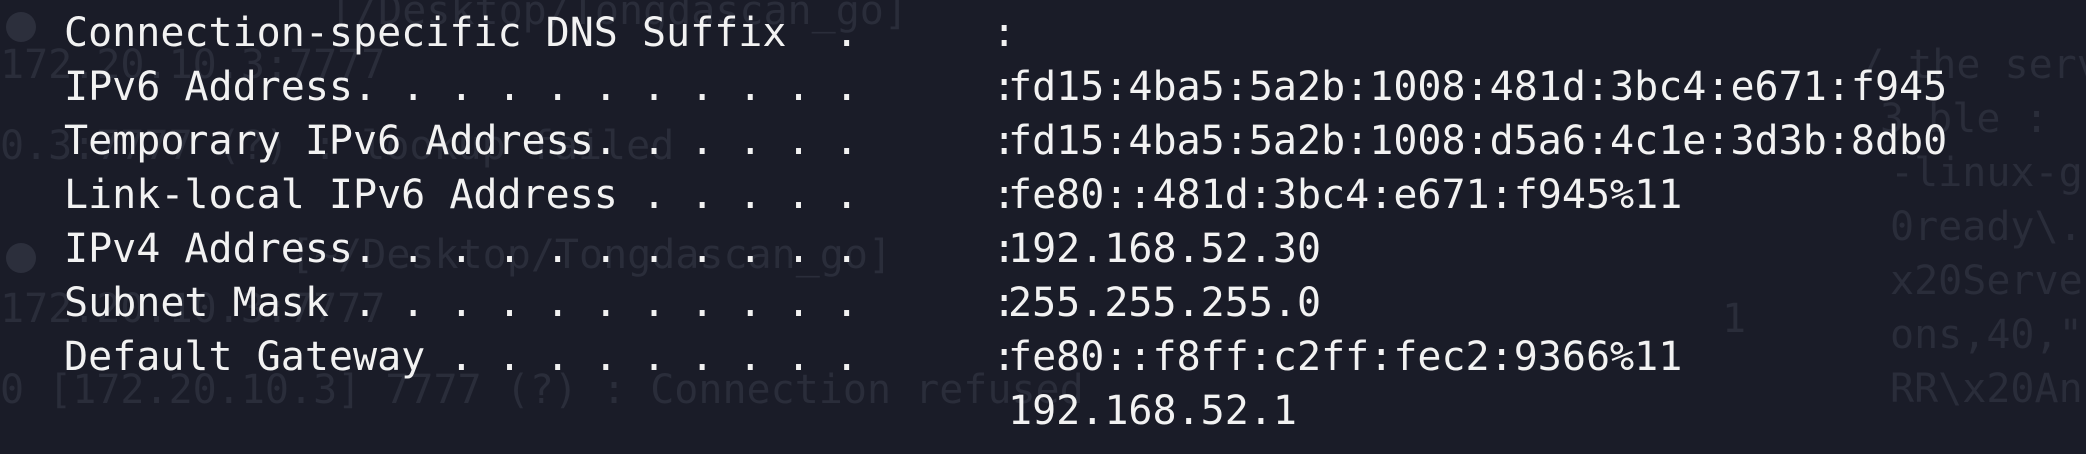  I want to click on row-value: fd15:4ba5:5a2b:1008:481d:3bc4:e671:f945, so click(1478, 87).